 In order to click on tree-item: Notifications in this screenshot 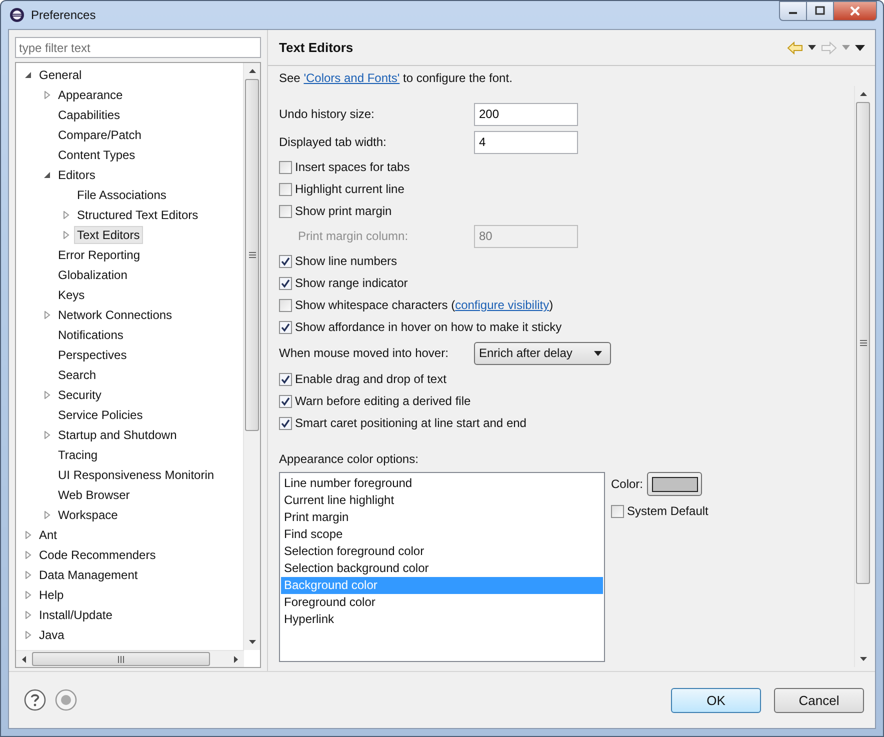, I will do `click(90, 335)`.